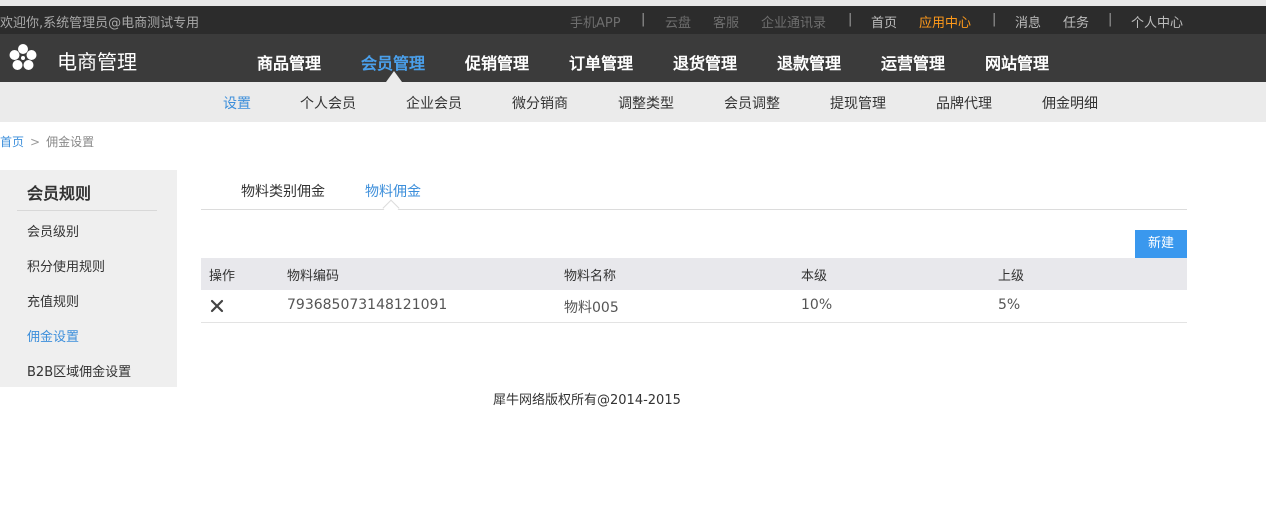 This screenshot has height=520, width=1266. What do you see at coordinates (1161, 244) in the screenshot?
I see `new-button: 新建` at bounding box center [1161, 244].